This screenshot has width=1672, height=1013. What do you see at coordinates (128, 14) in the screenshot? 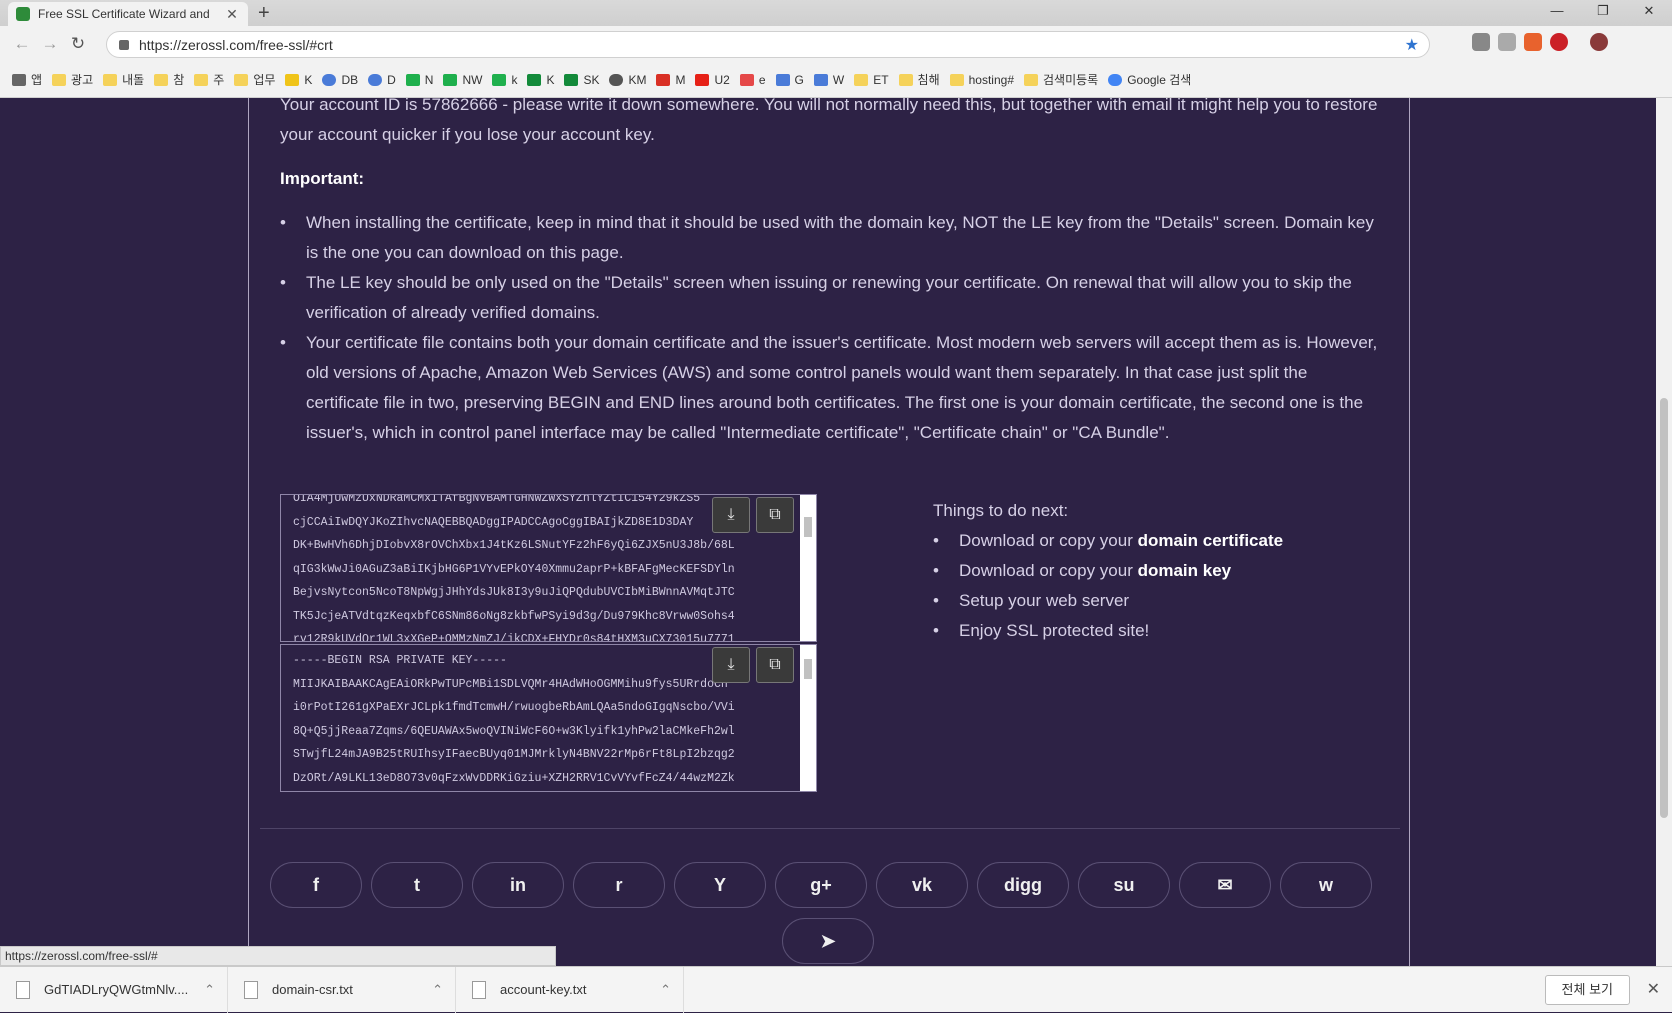
I see `browser-tab: Free SSL Certificate Wizard and ✕` at bounding box center [128, 14].